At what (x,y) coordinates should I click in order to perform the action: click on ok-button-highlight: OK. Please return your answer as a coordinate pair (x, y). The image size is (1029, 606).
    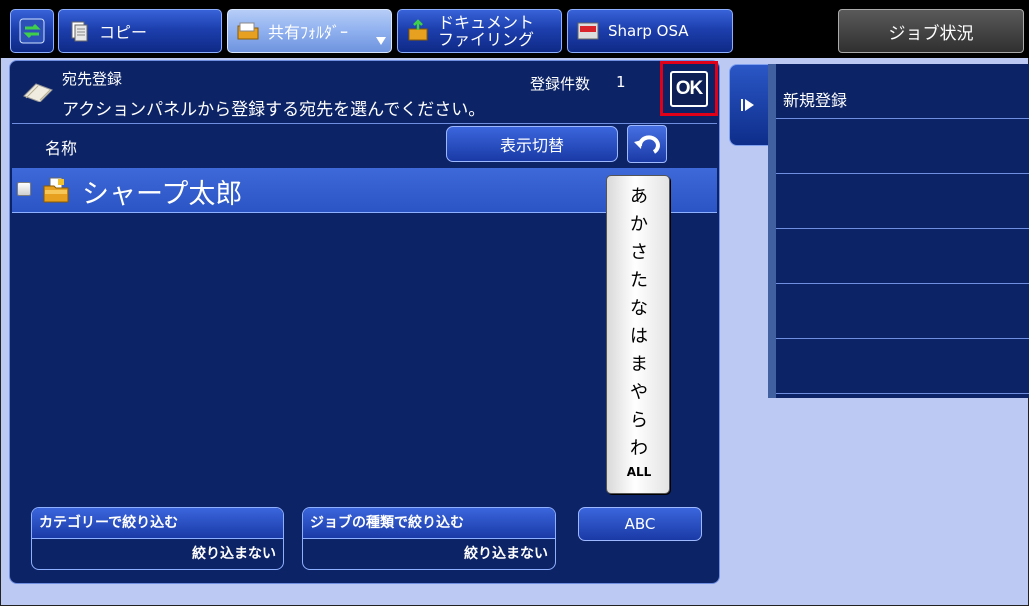
    Looking at the image, I should click on (689, 88).